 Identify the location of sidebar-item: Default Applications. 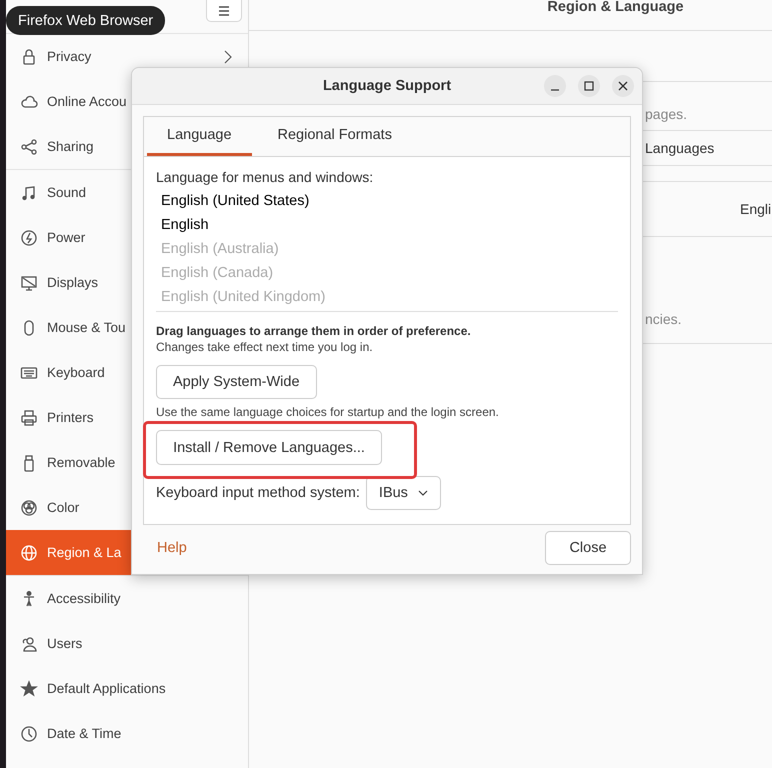
(127, 688).